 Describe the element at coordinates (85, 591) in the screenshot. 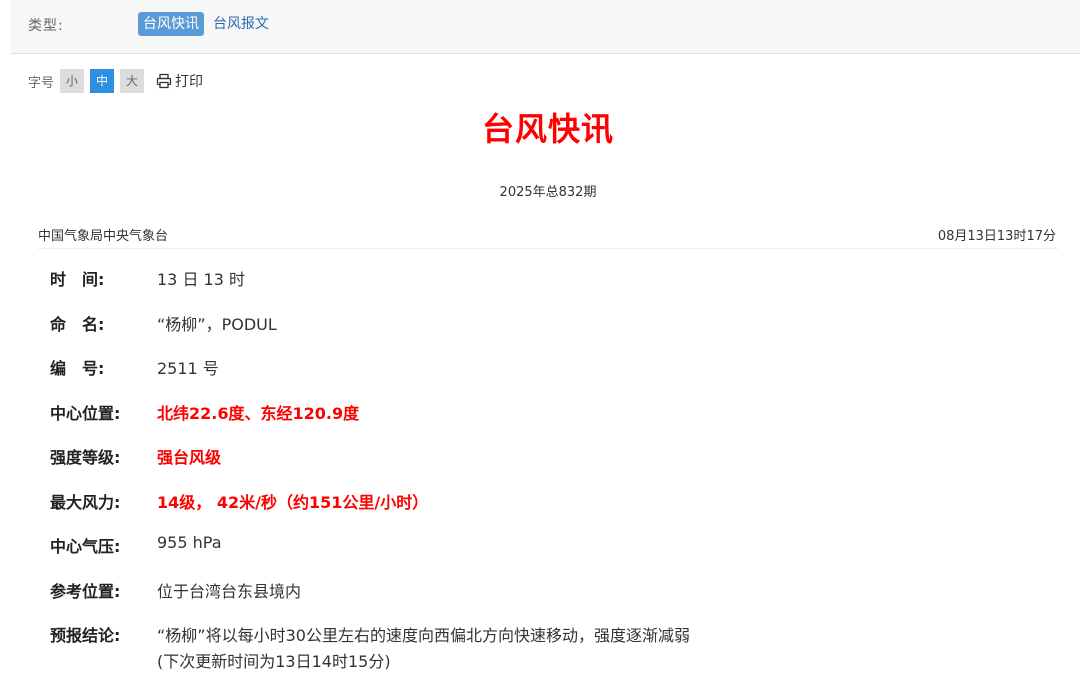

I see `info-key: 参考位置:` at that location.